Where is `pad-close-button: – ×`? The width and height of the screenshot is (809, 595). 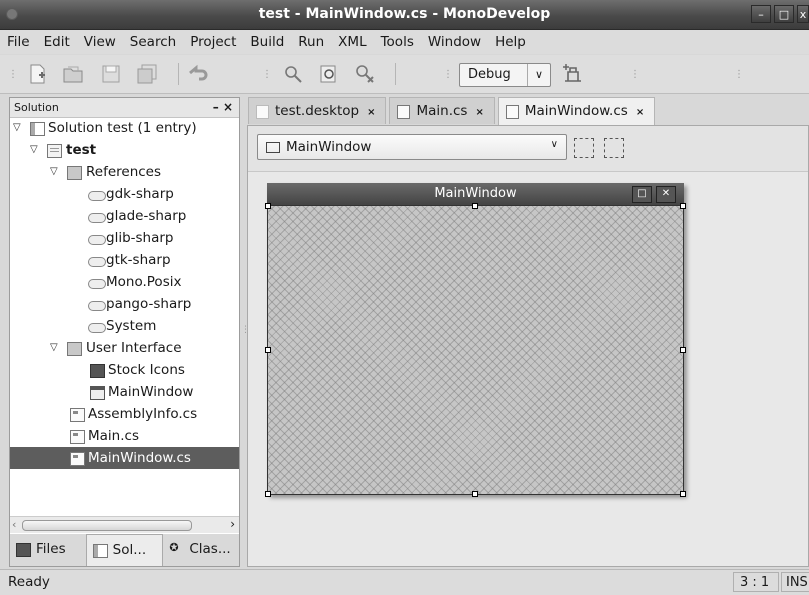
pad-close-button: – × is located at coordinates (223, 107).